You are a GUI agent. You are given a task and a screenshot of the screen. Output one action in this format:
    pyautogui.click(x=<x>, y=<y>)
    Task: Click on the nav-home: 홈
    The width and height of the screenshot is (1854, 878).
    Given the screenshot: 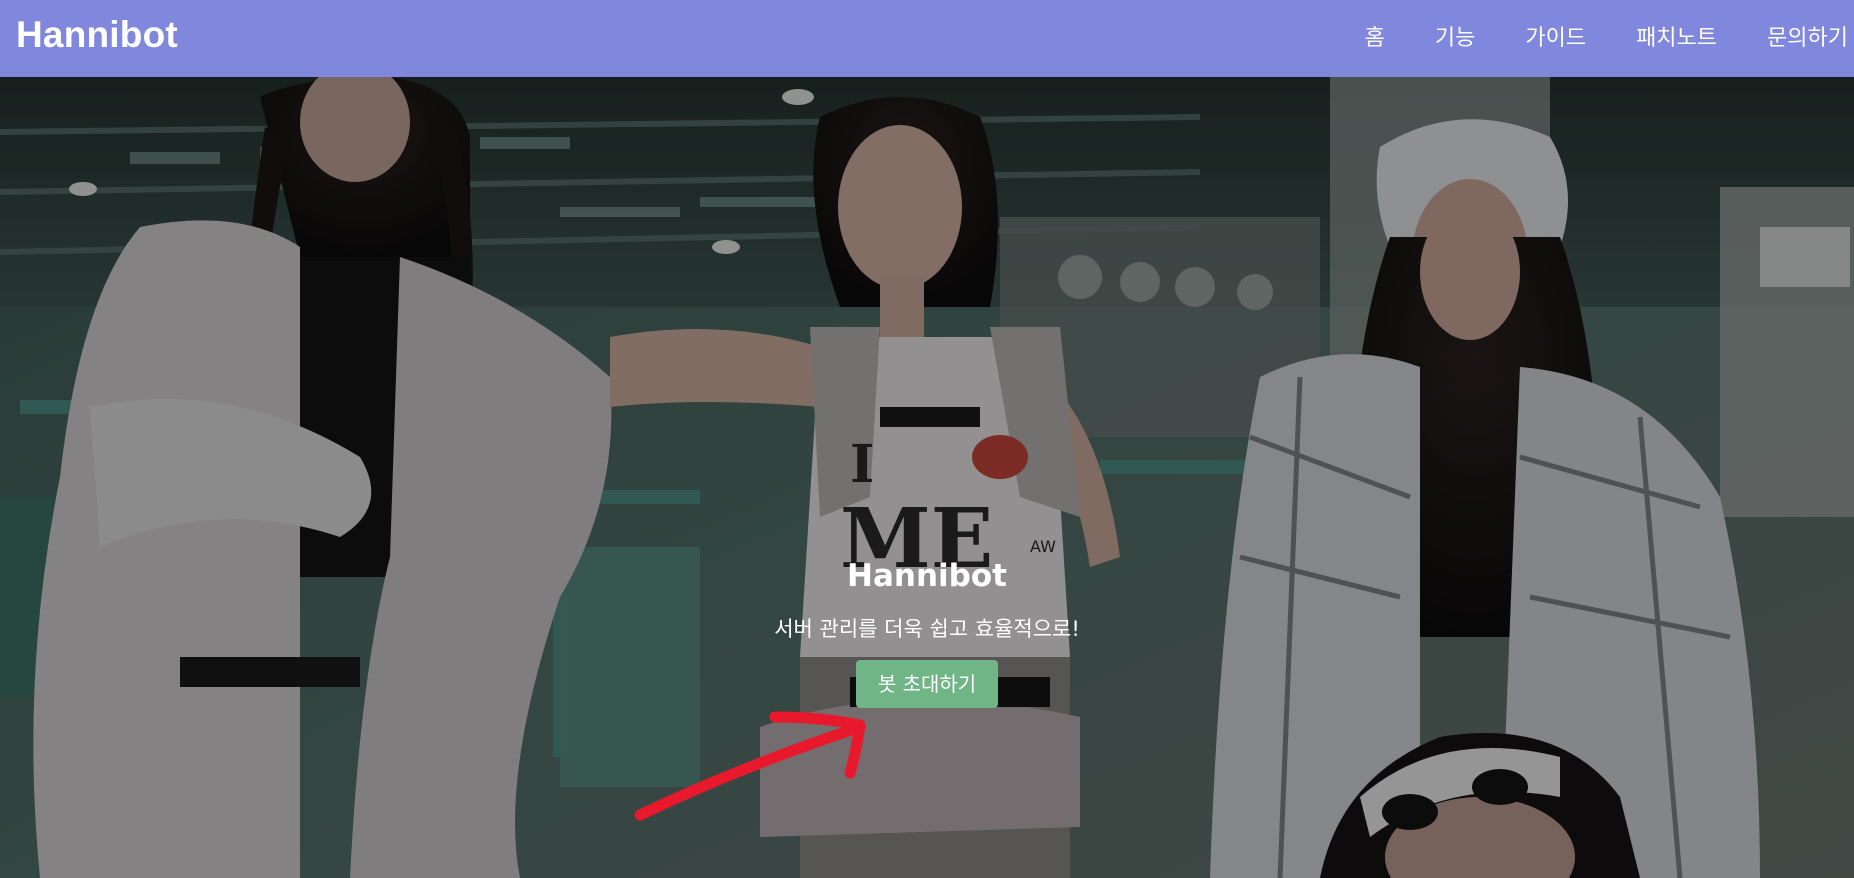 What is the action you would take?
    pyautogui.click(x=1375, y=39)
    